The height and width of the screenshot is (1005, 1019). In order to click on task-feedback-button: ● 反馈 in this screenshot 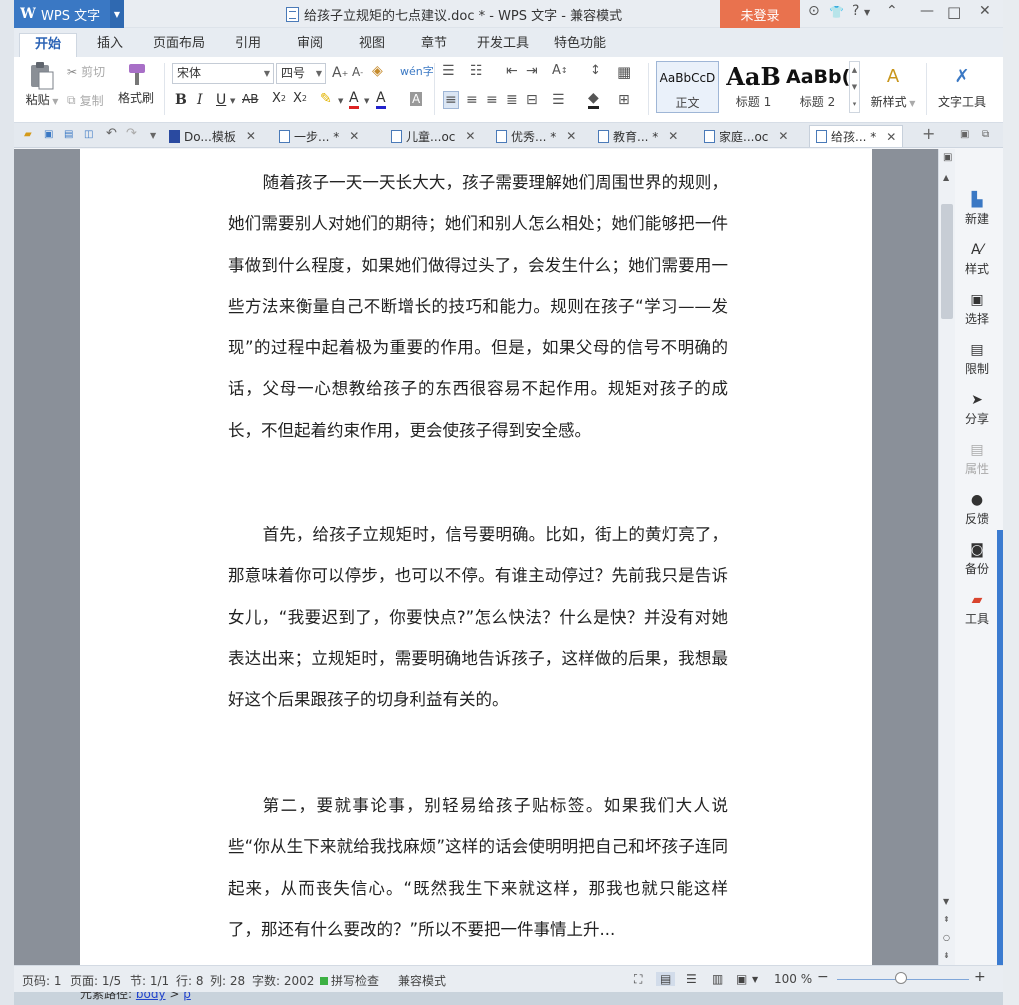, I will do `click(977, 511)`.